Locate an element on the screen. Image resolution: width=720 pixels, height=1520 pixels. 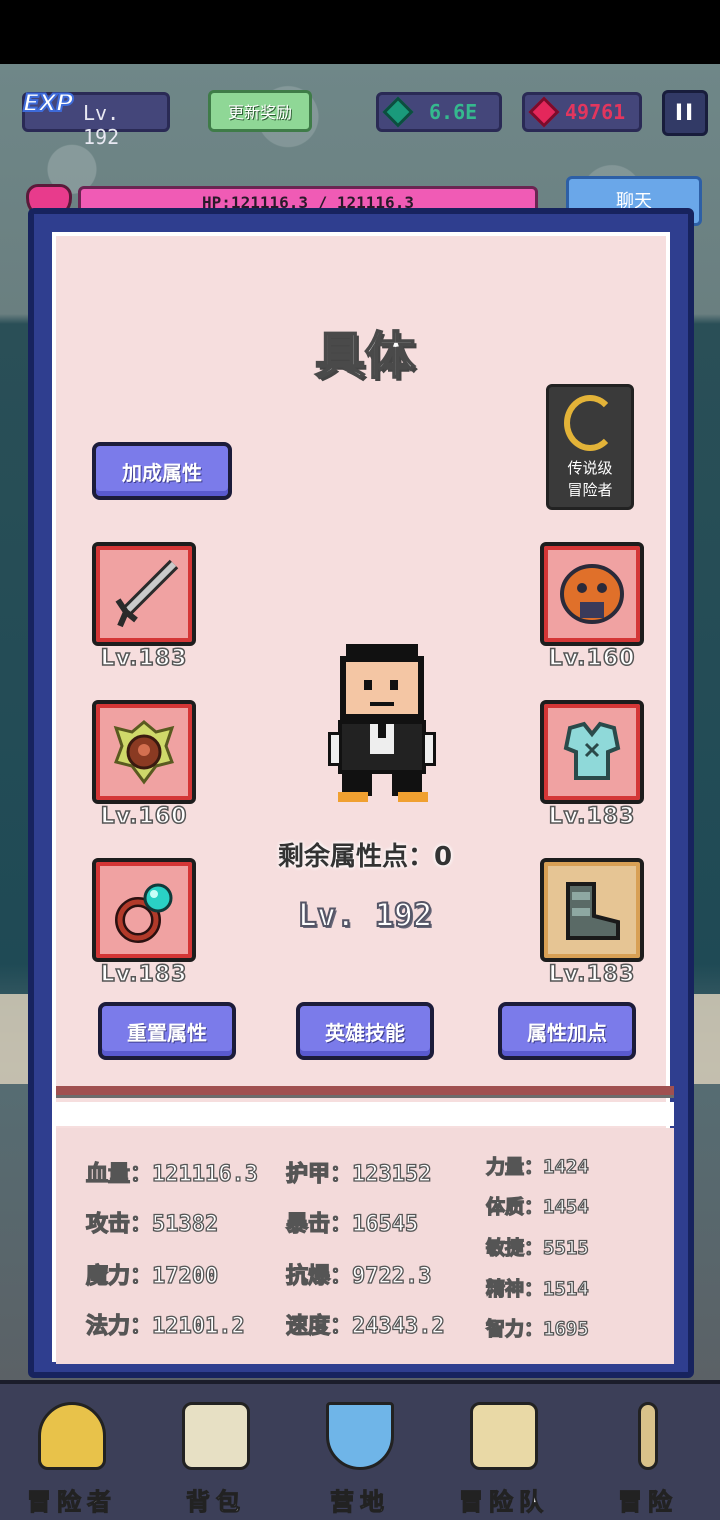
player-level: Lv. 192 is located at coordinates (101, 125).